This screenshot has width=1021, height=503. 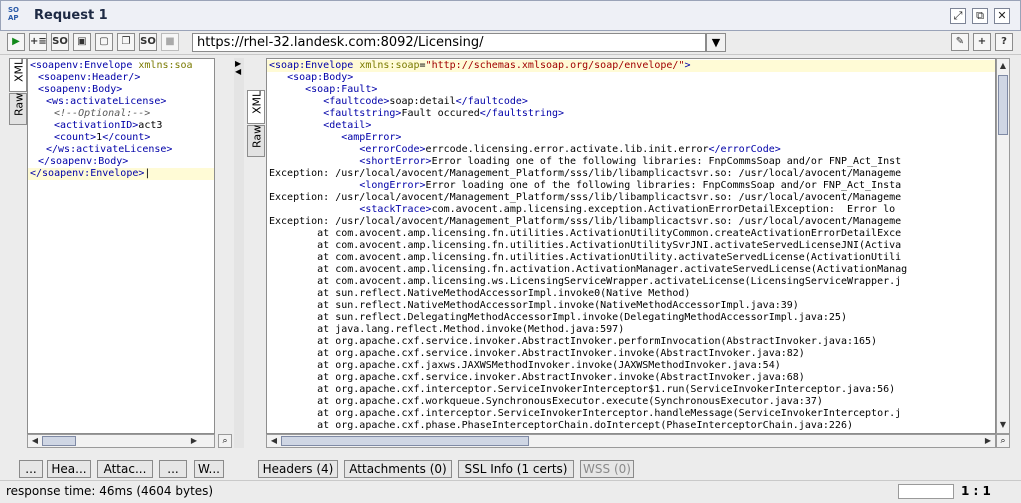 I want to click on tile-view-icon: ▣, so click(x=82, y=42).